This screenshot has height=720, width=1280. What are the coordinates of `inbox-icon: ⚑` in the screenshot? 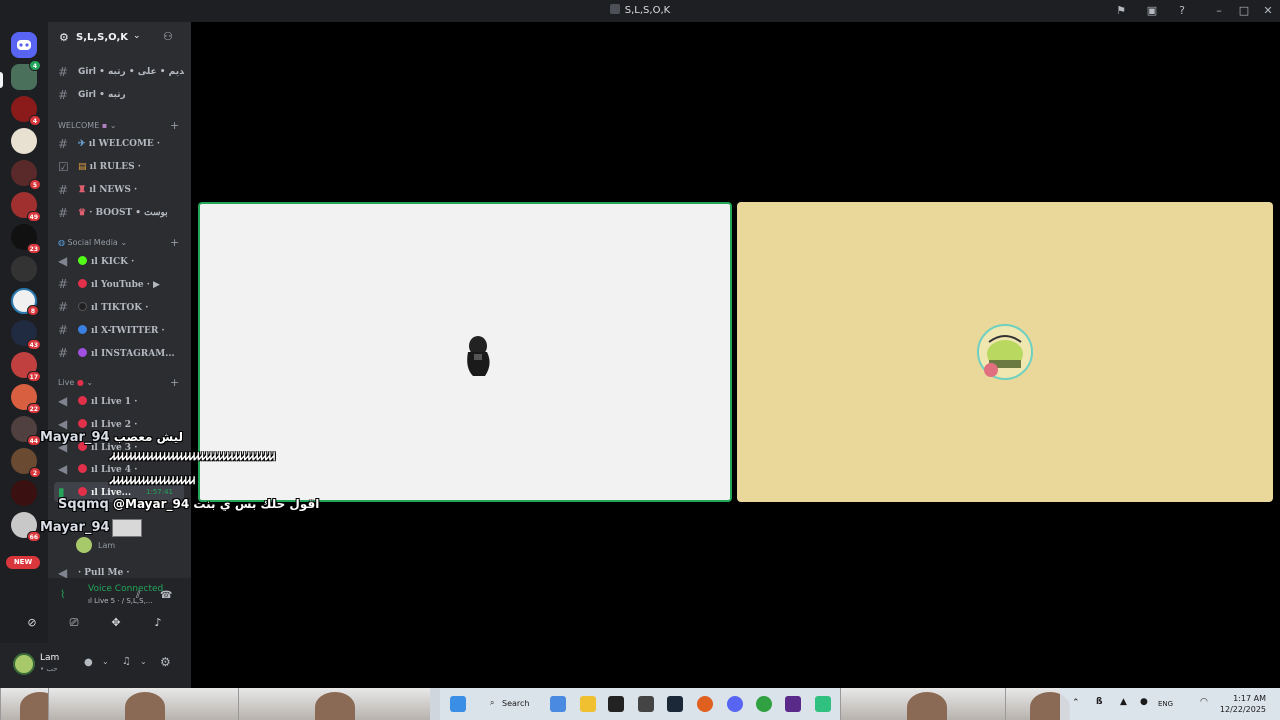 It's located at (1121, 11).